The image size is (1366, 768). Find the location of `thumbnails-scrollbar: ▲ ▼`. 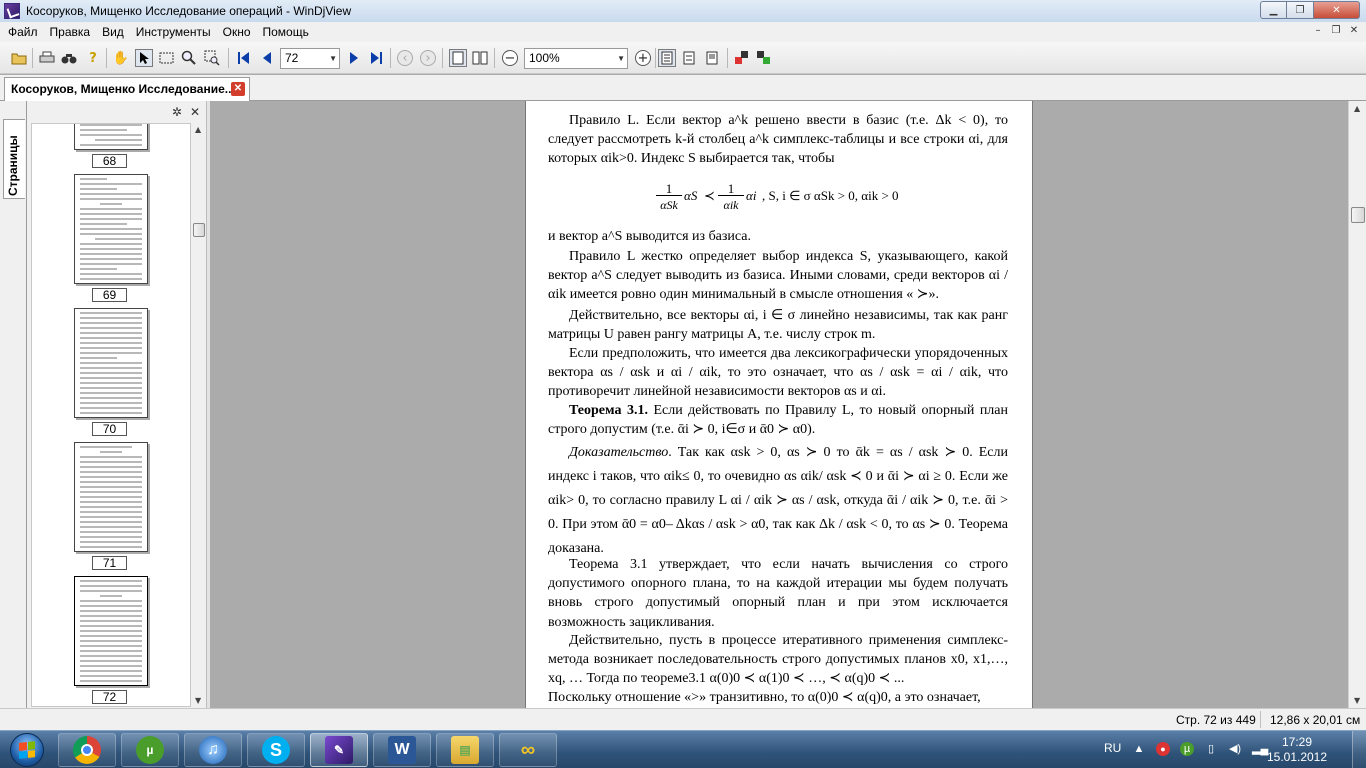

thumbnails-scrollbar: ▲ ▼ is located at coordinates (199, 415).